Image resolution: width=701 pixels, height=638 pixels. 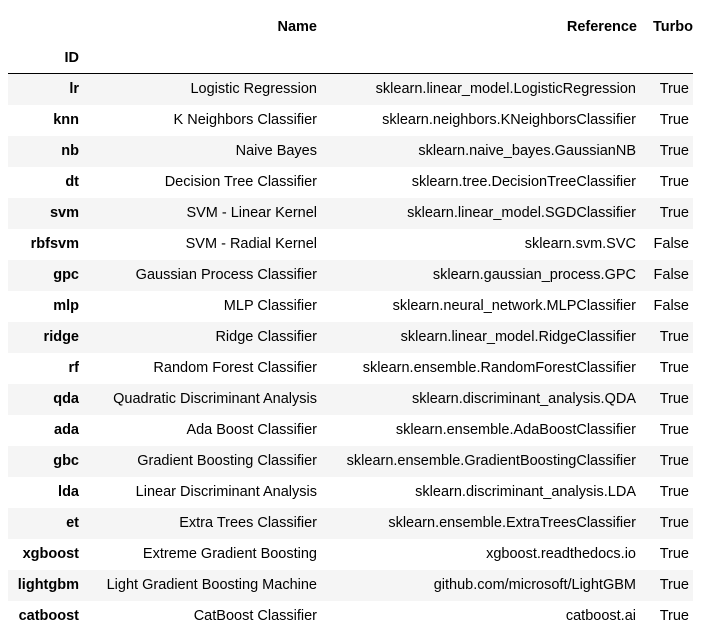 What do you see at coordinates (534, 585) in the screenshot?
I see `row-reference: github.com/microsoft/LightGBM` at bounding box center [534, 585].